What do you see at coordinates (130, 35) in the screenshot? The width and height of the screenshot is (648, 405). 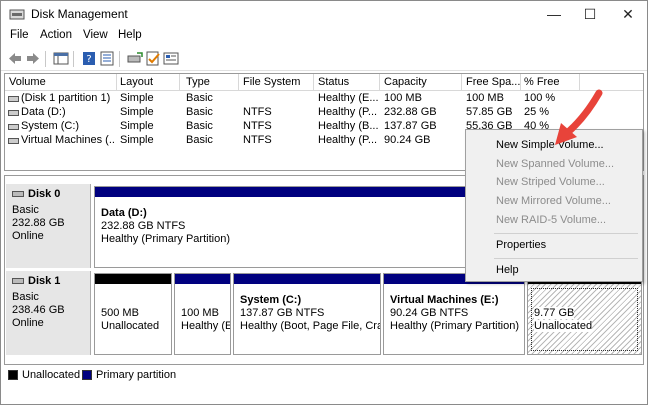 I see `menu-help: Help` at bounding box center [130, 35].